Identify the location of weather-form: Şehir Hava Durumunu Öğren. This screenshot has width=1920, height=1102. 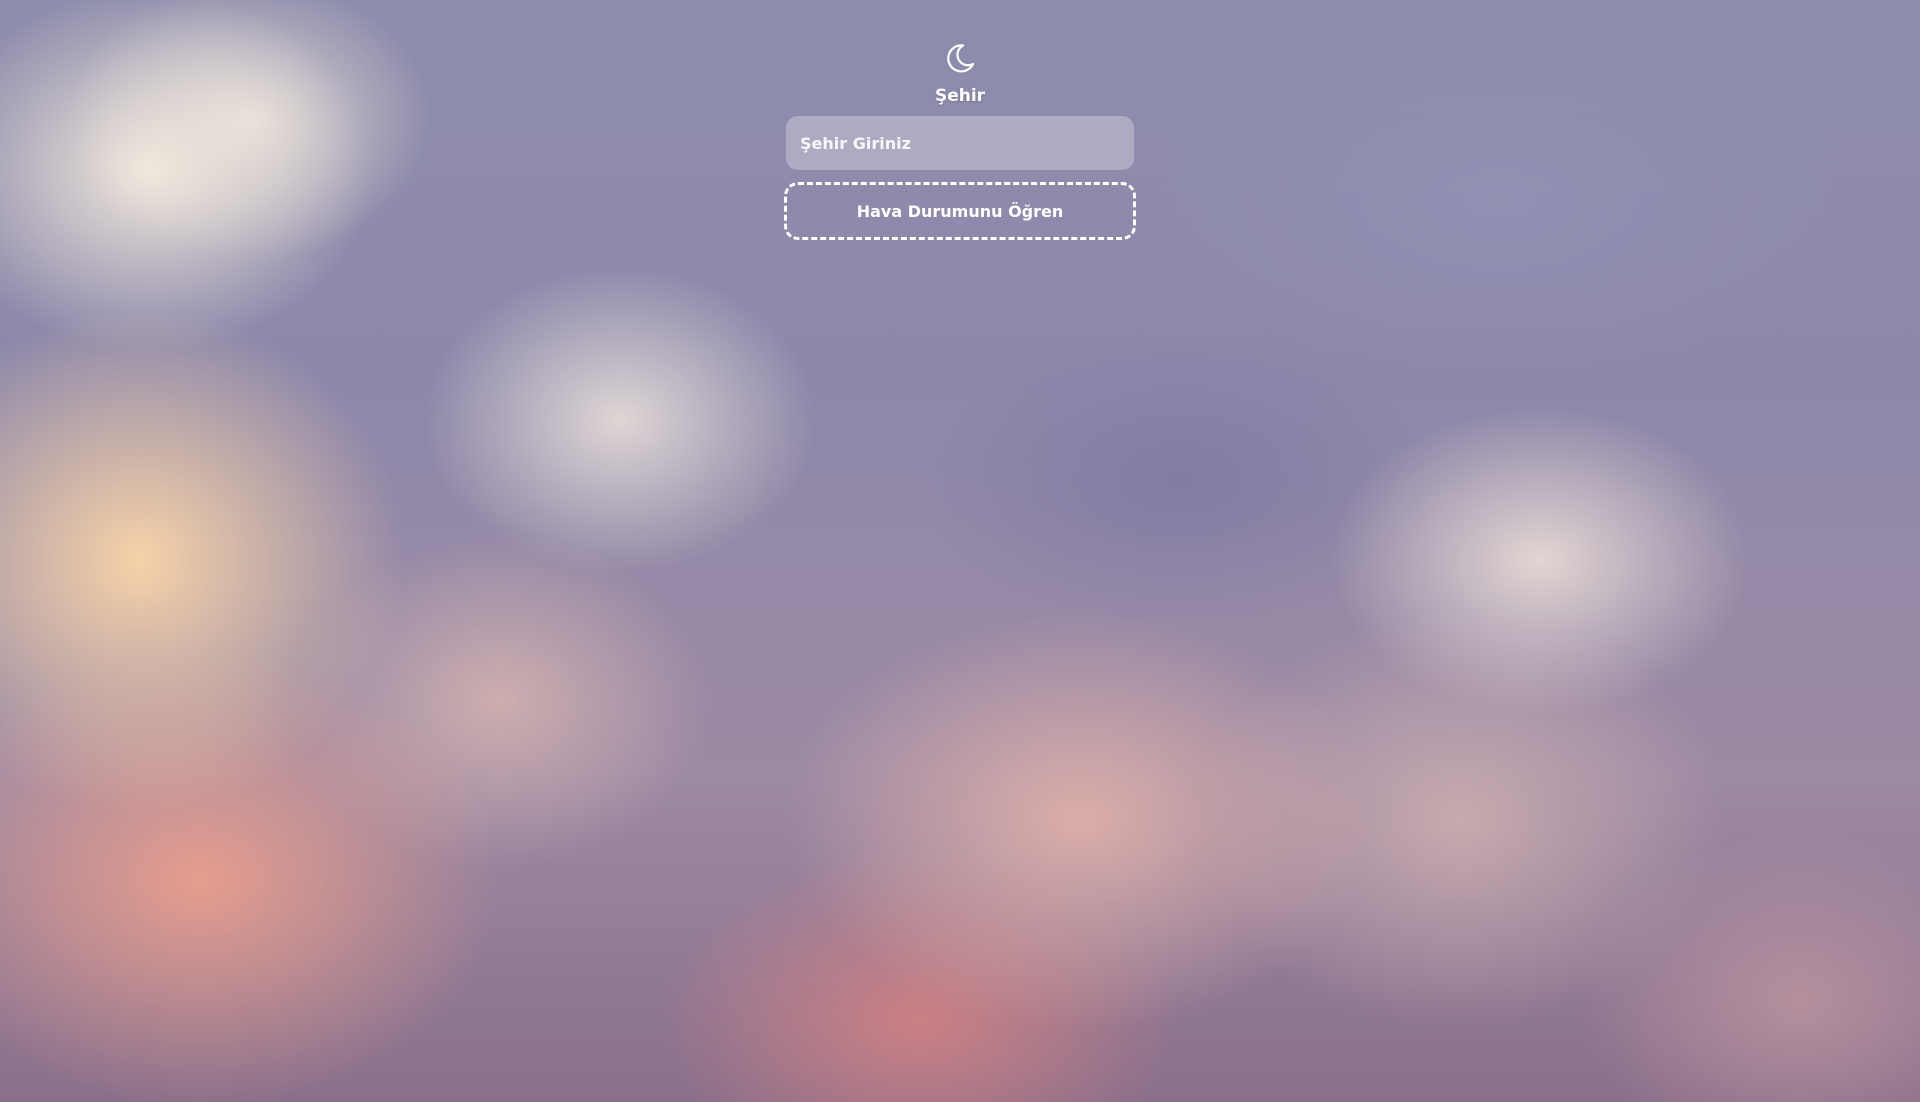
(960, 140).